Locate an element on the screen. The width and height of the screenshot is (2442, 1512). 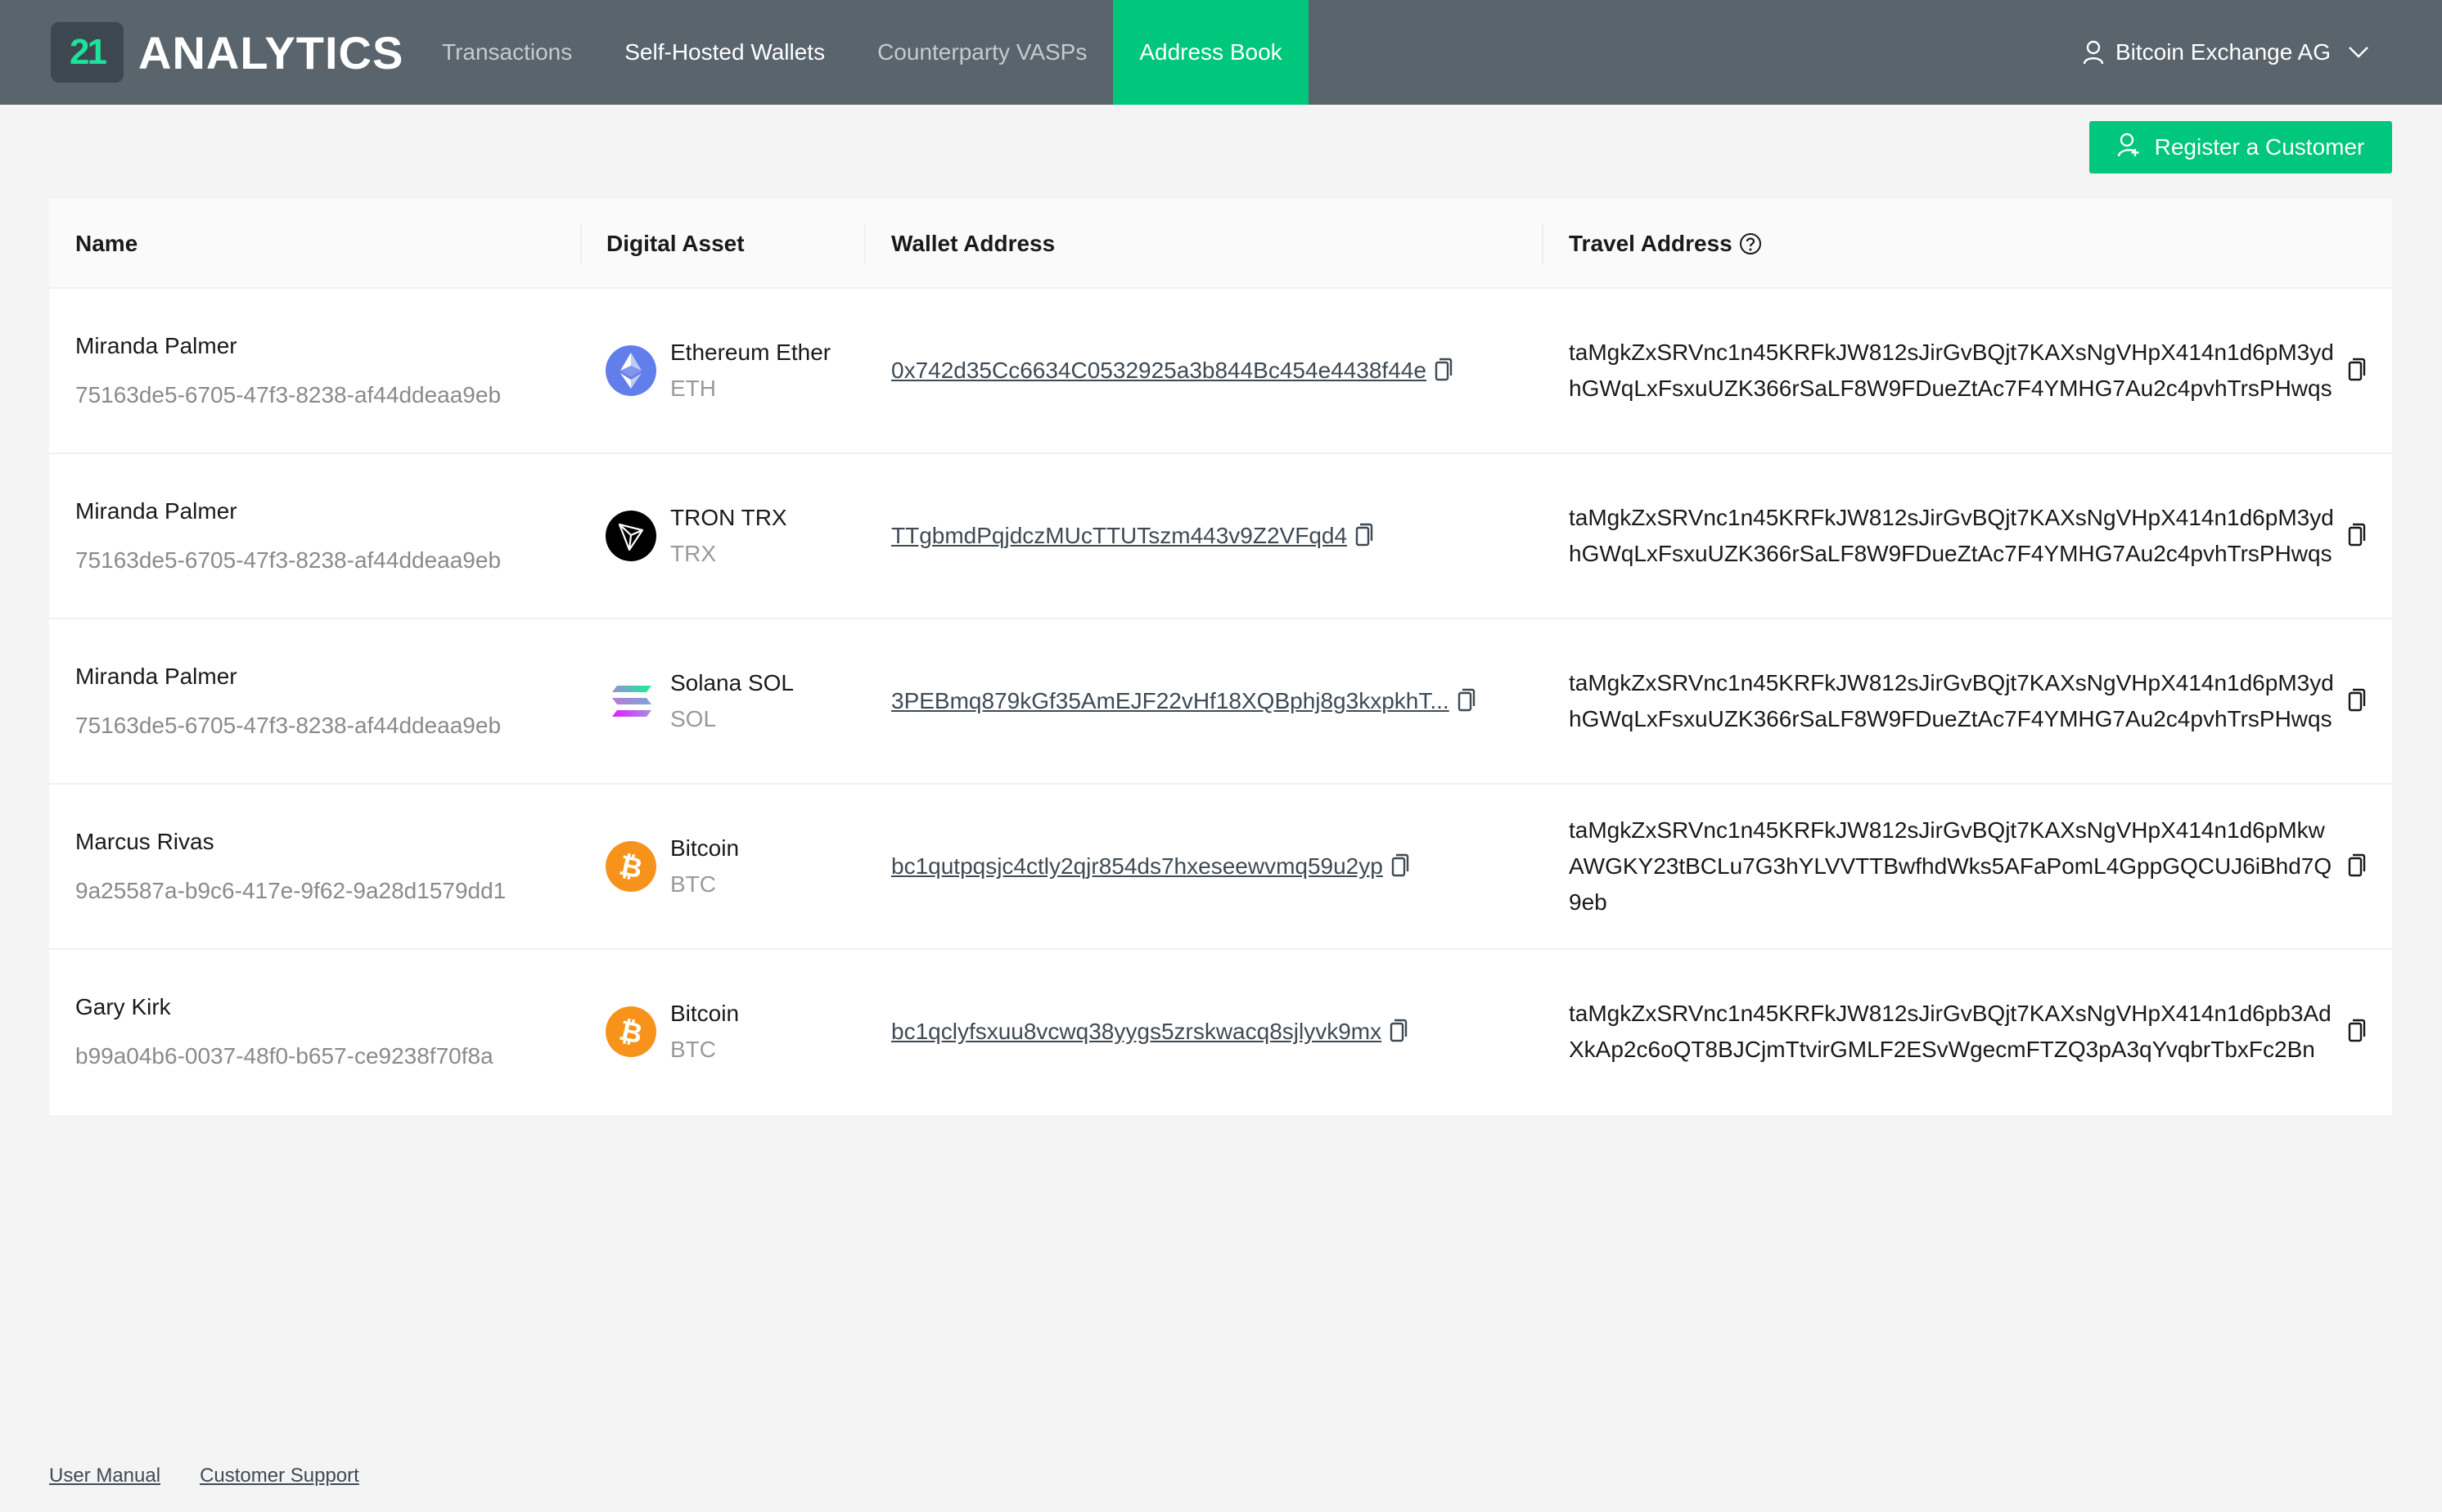
register-customer-button: Register a Customer is located at coordinates (2240, 147).